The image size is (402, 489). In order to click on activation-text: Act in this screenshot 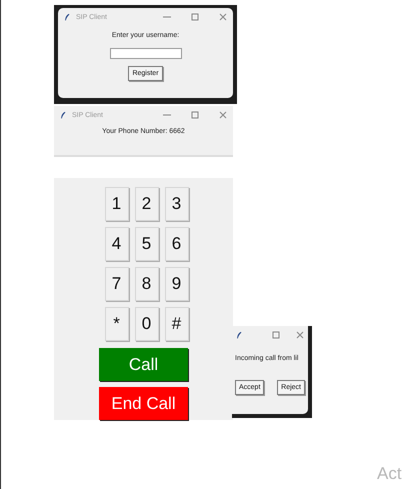, I will do `click(389, 474)`.